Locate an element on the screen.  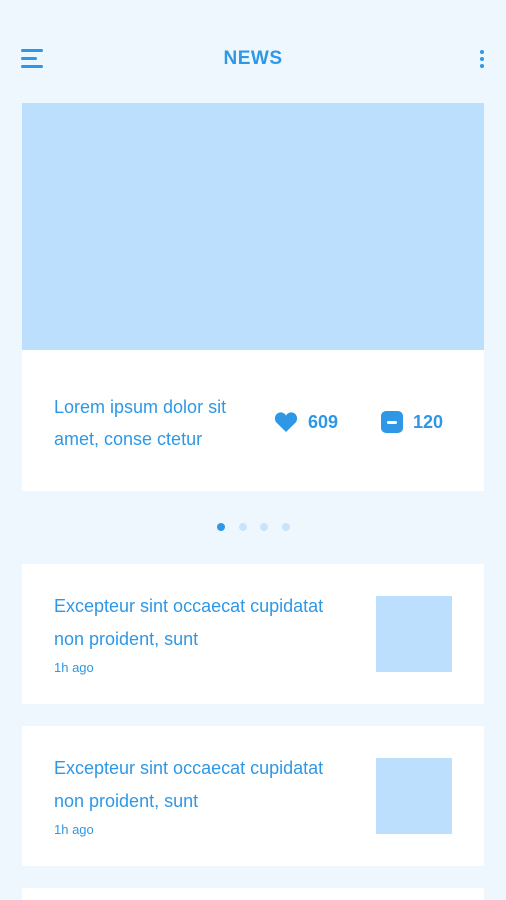
app-header: NEWS is located at coordinates (253, 50).